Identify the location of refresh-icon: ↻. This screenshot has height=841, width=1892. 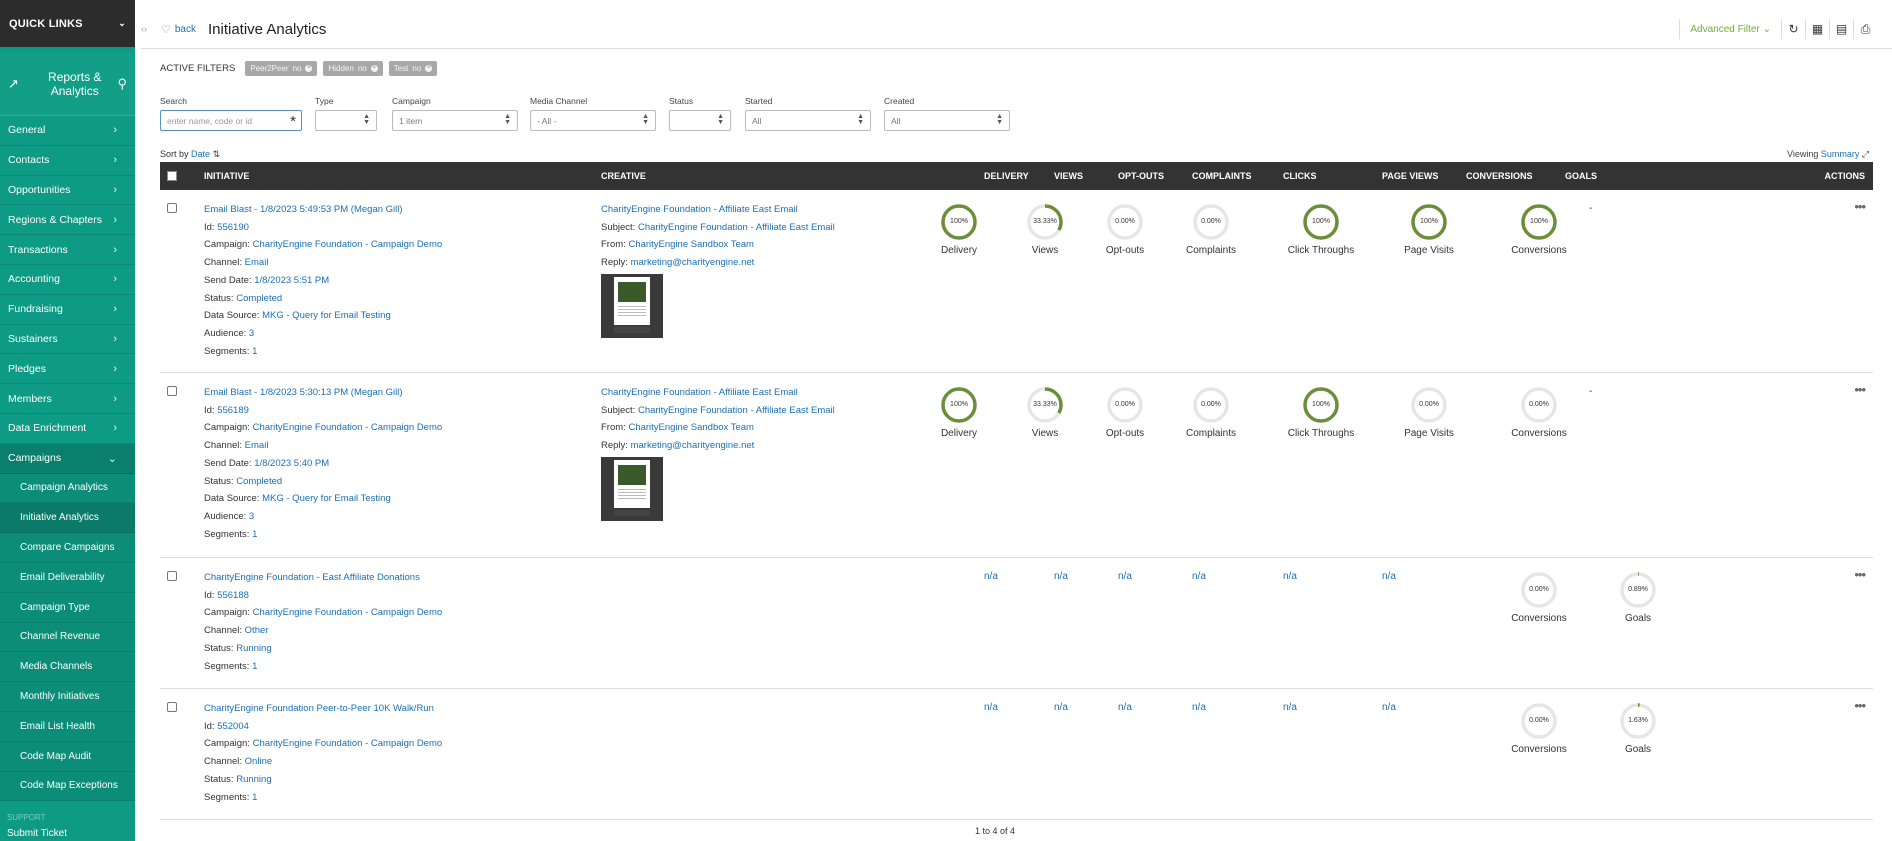
(1793, 29).